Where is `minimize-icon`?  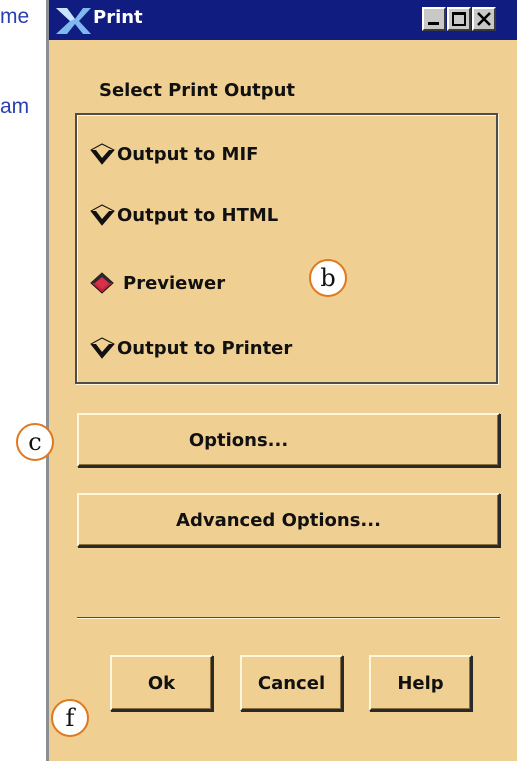
minimize-icon is located at coordinates (433, 23).